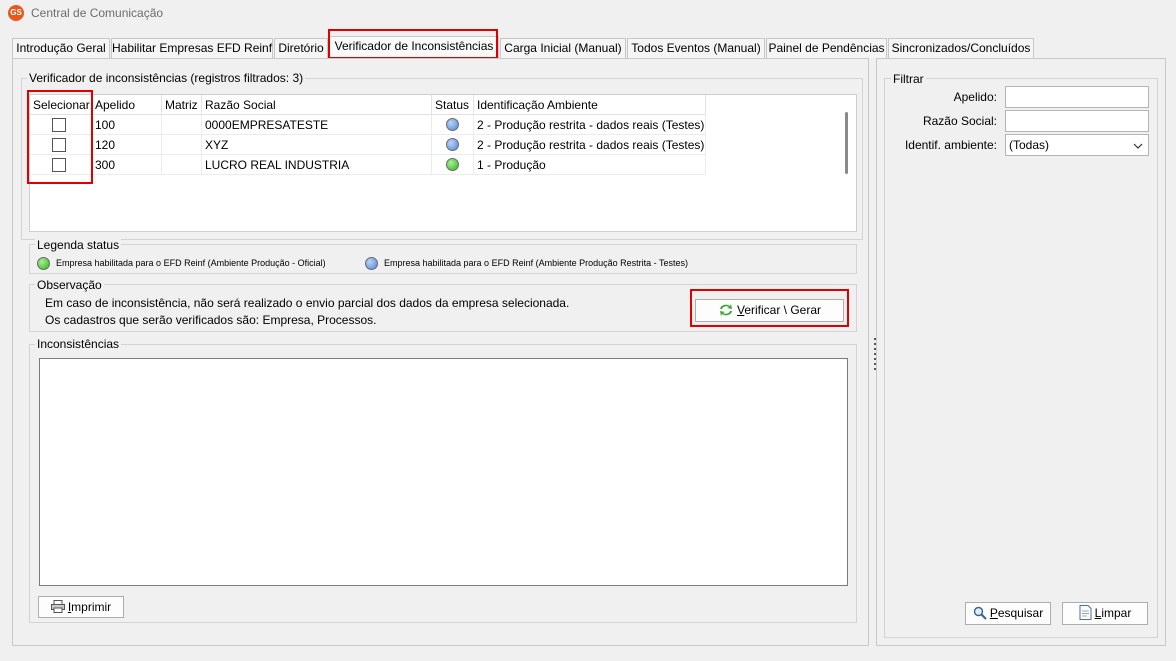 This screenshot has height=661, width=1176. I want to click on pesquisar-label: esquisar, so click(1020, 613).